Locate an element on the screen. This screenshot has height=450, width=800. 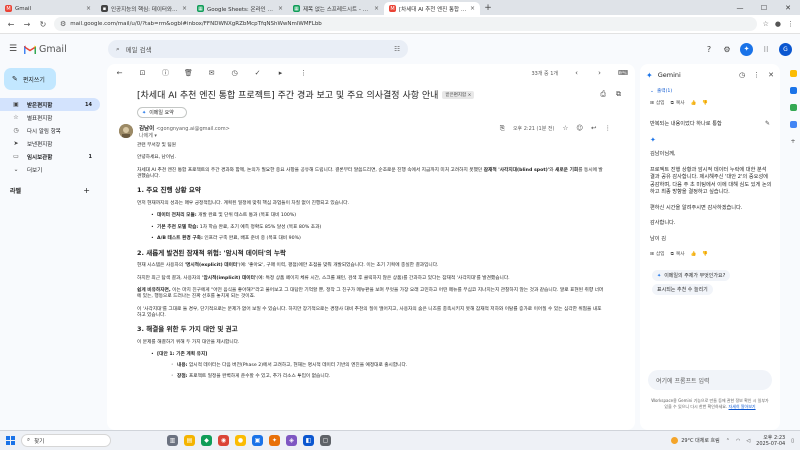
inbox-label-chip: 받은편지함 × is located at coordinates (458, 94).